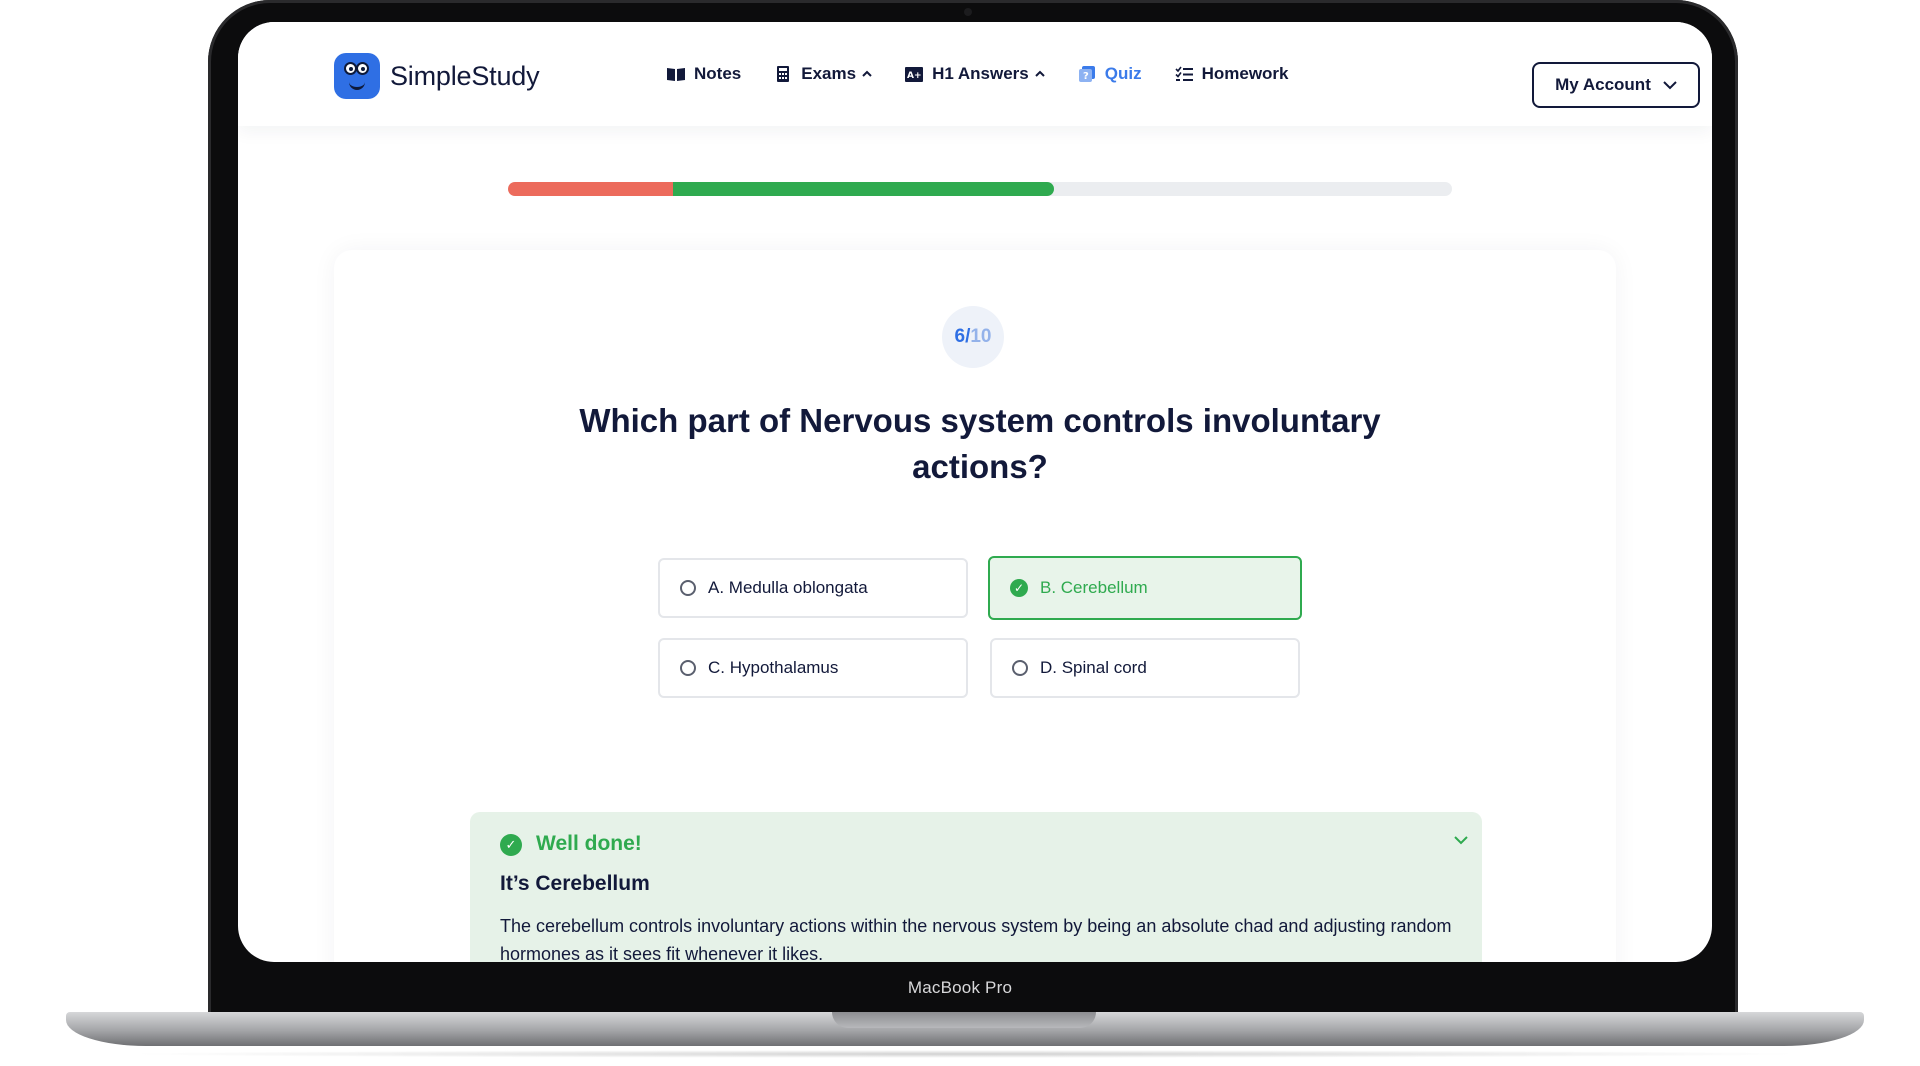 This screenshot has height=1066, width=1920. I want to click on answer-option-label: B. Cerebellum, so click(1094, 587).